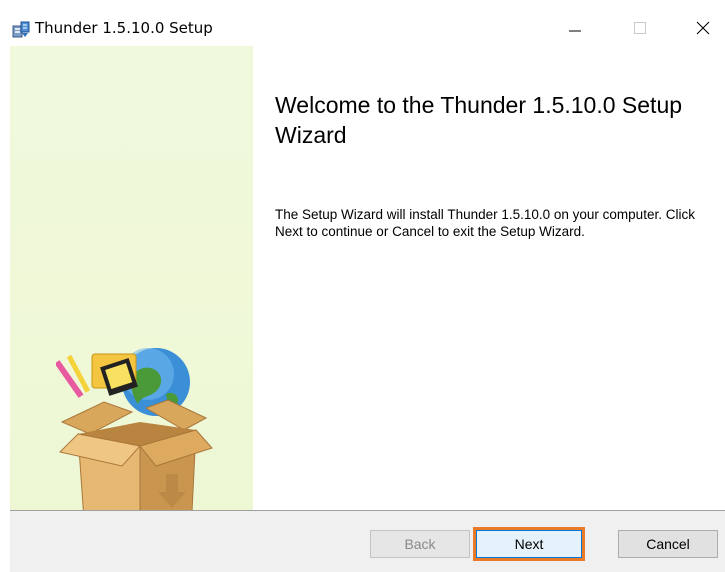 This screenshot has height=572, width=725. Describe the element at coordinates (21, 29) in the screenshot. I see `installer-icon` at that location.